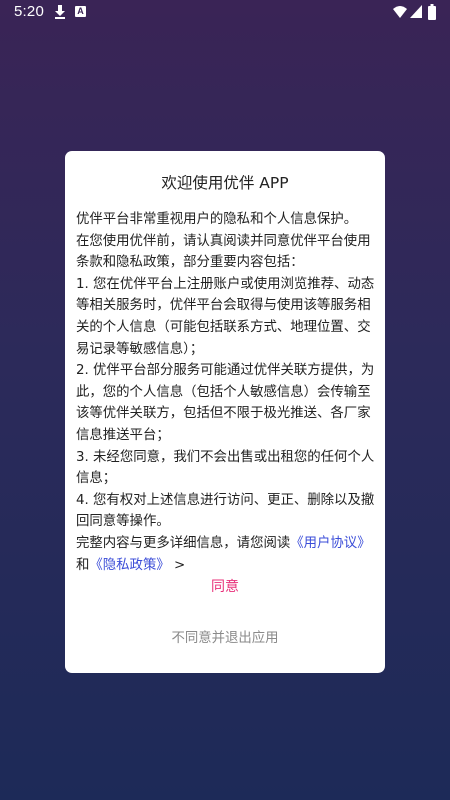 The width and height of the screenshot is (450, 800). Describe the element at coordinates (129, 565) in the screenshot. I see `privacy-policy-link: 《隐私政策》` at that location.